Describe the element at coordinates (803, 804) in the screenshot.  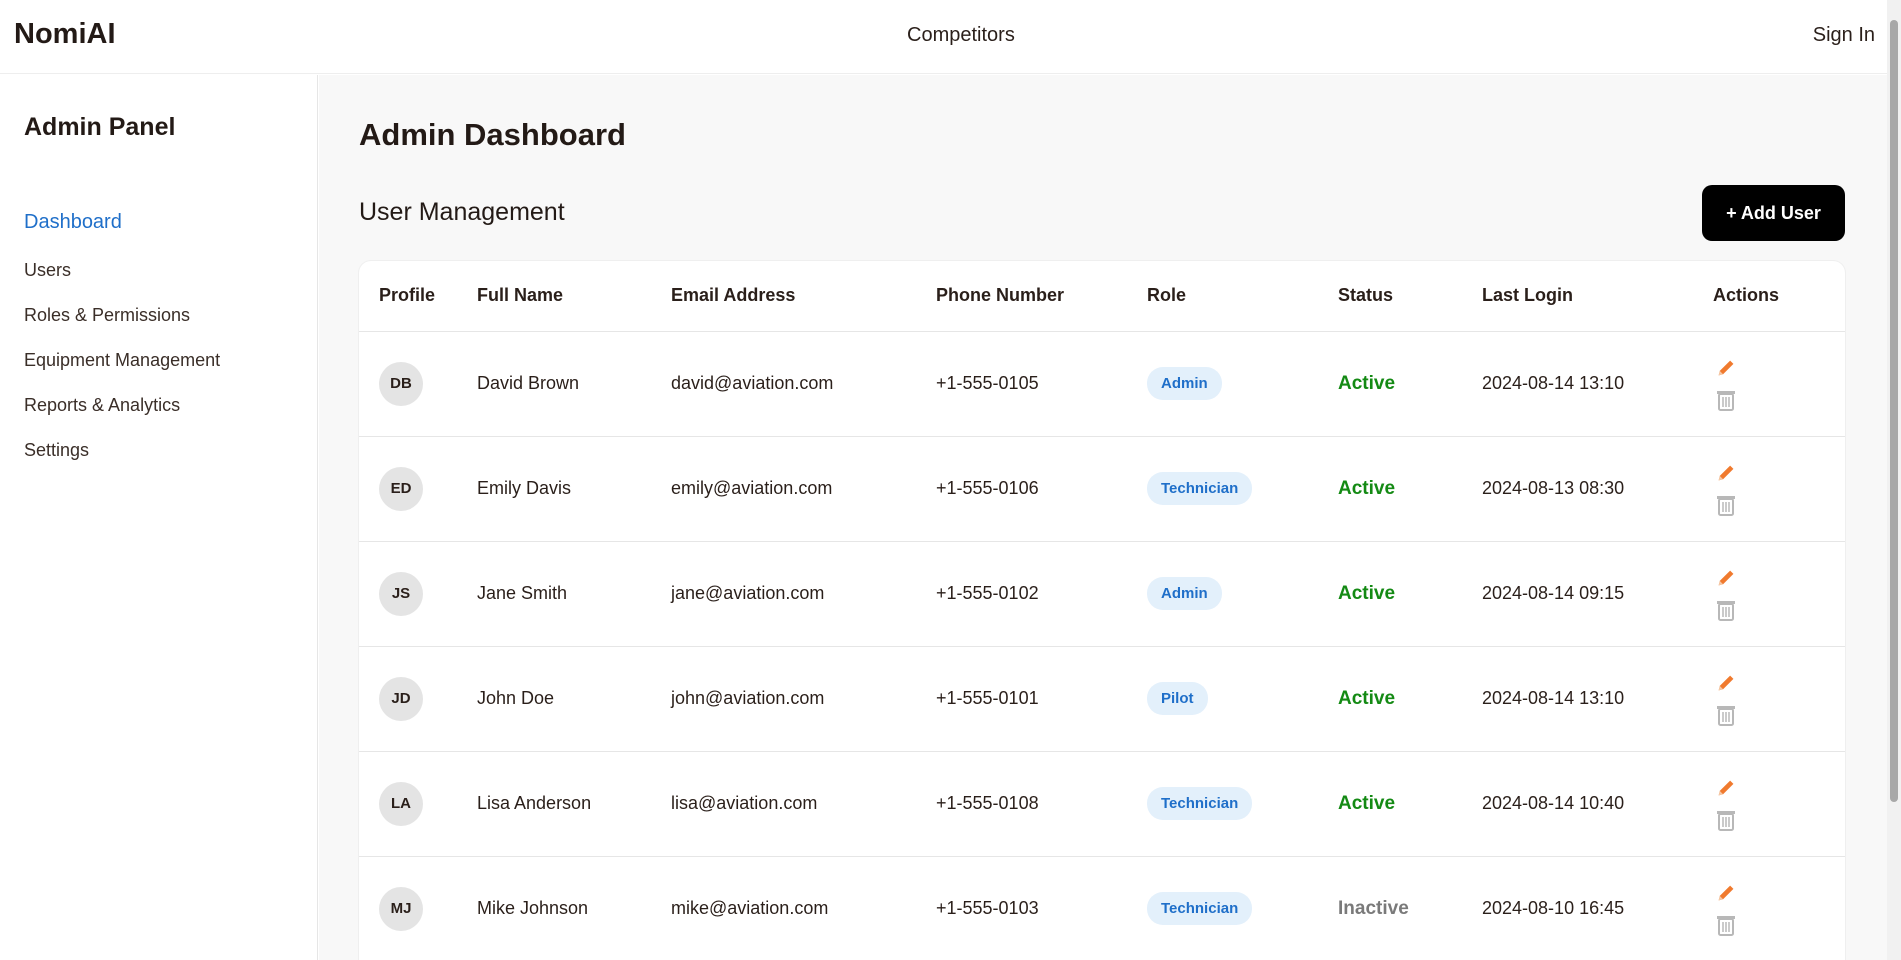
I see `email-cell: lisa@aviation.com` at that location.